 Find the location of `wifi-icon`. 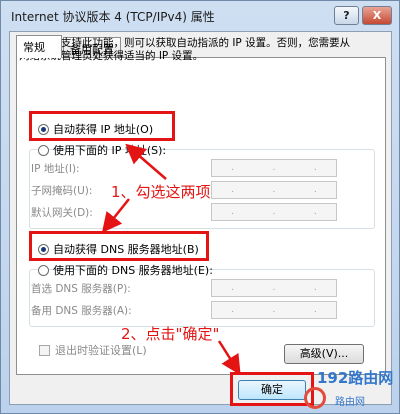

wifi-icon is located at coordinates (315, 398).